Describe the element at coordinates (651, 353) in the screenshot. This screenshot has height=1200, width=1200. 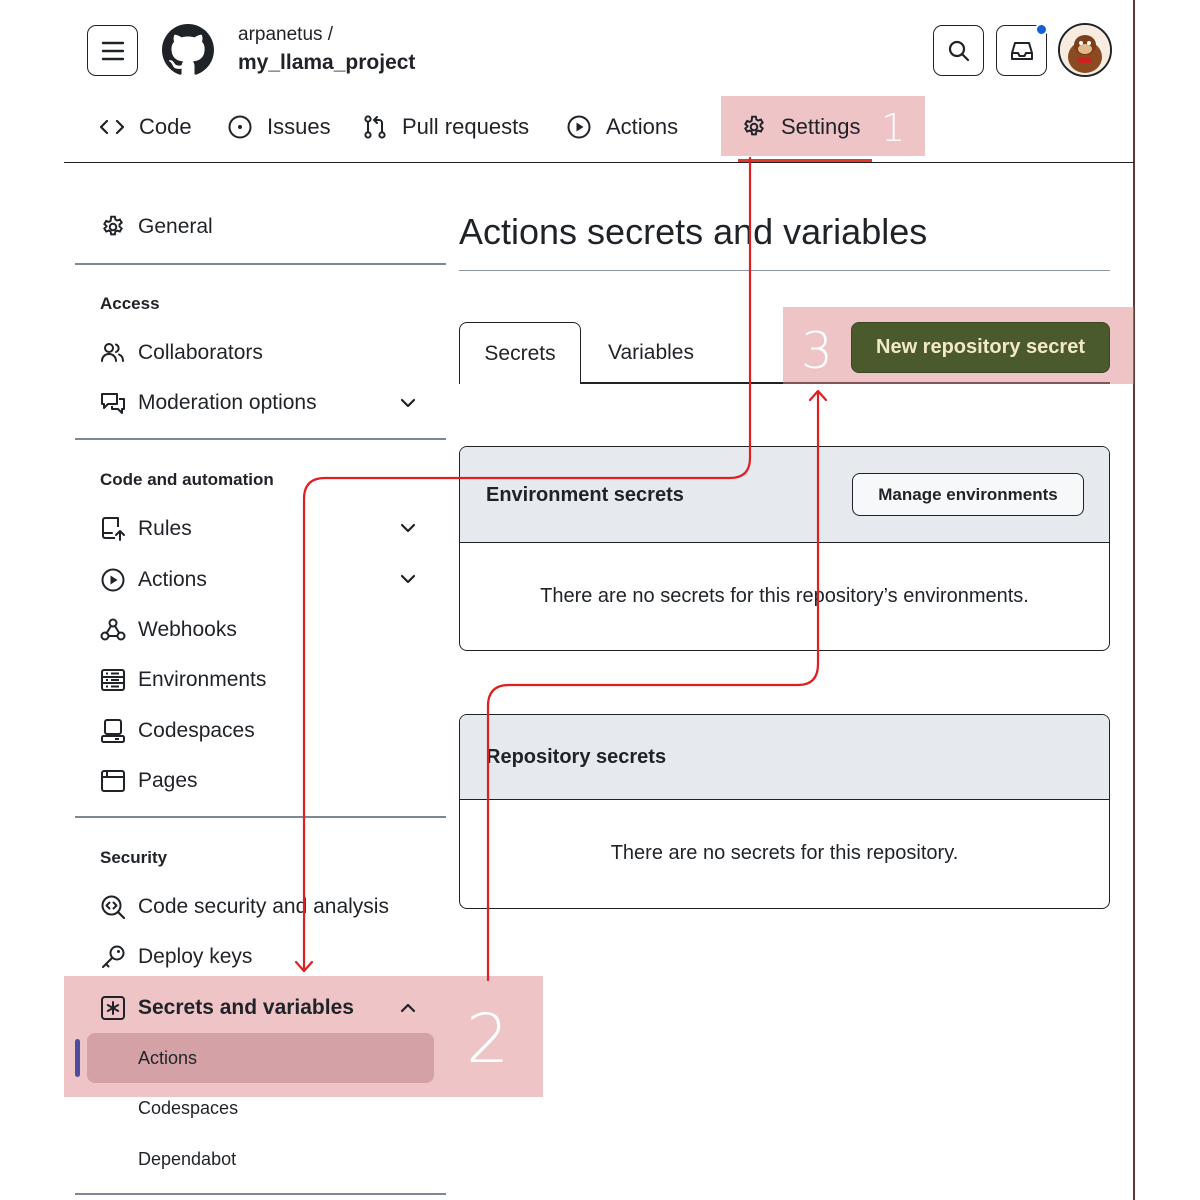
I see `tab-variables: Variables` at that location.